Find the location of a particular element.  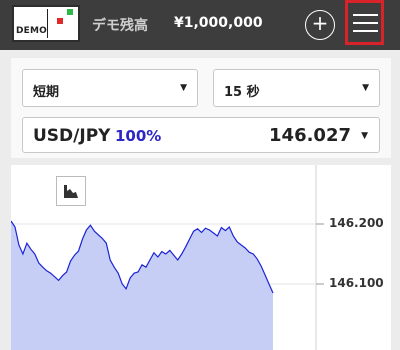

menu-button is located at coordinates (364, 22).